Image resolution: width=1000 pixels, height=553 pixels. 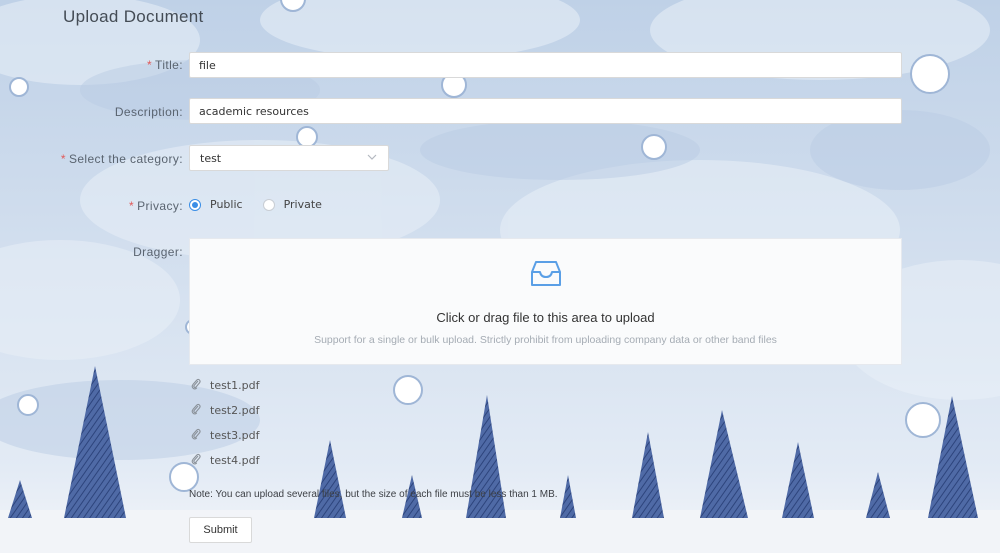 What do you see at coordinates (372, 158) in the screenshot?
I see `chevron-down-icon` at bounding box center [372, 158].